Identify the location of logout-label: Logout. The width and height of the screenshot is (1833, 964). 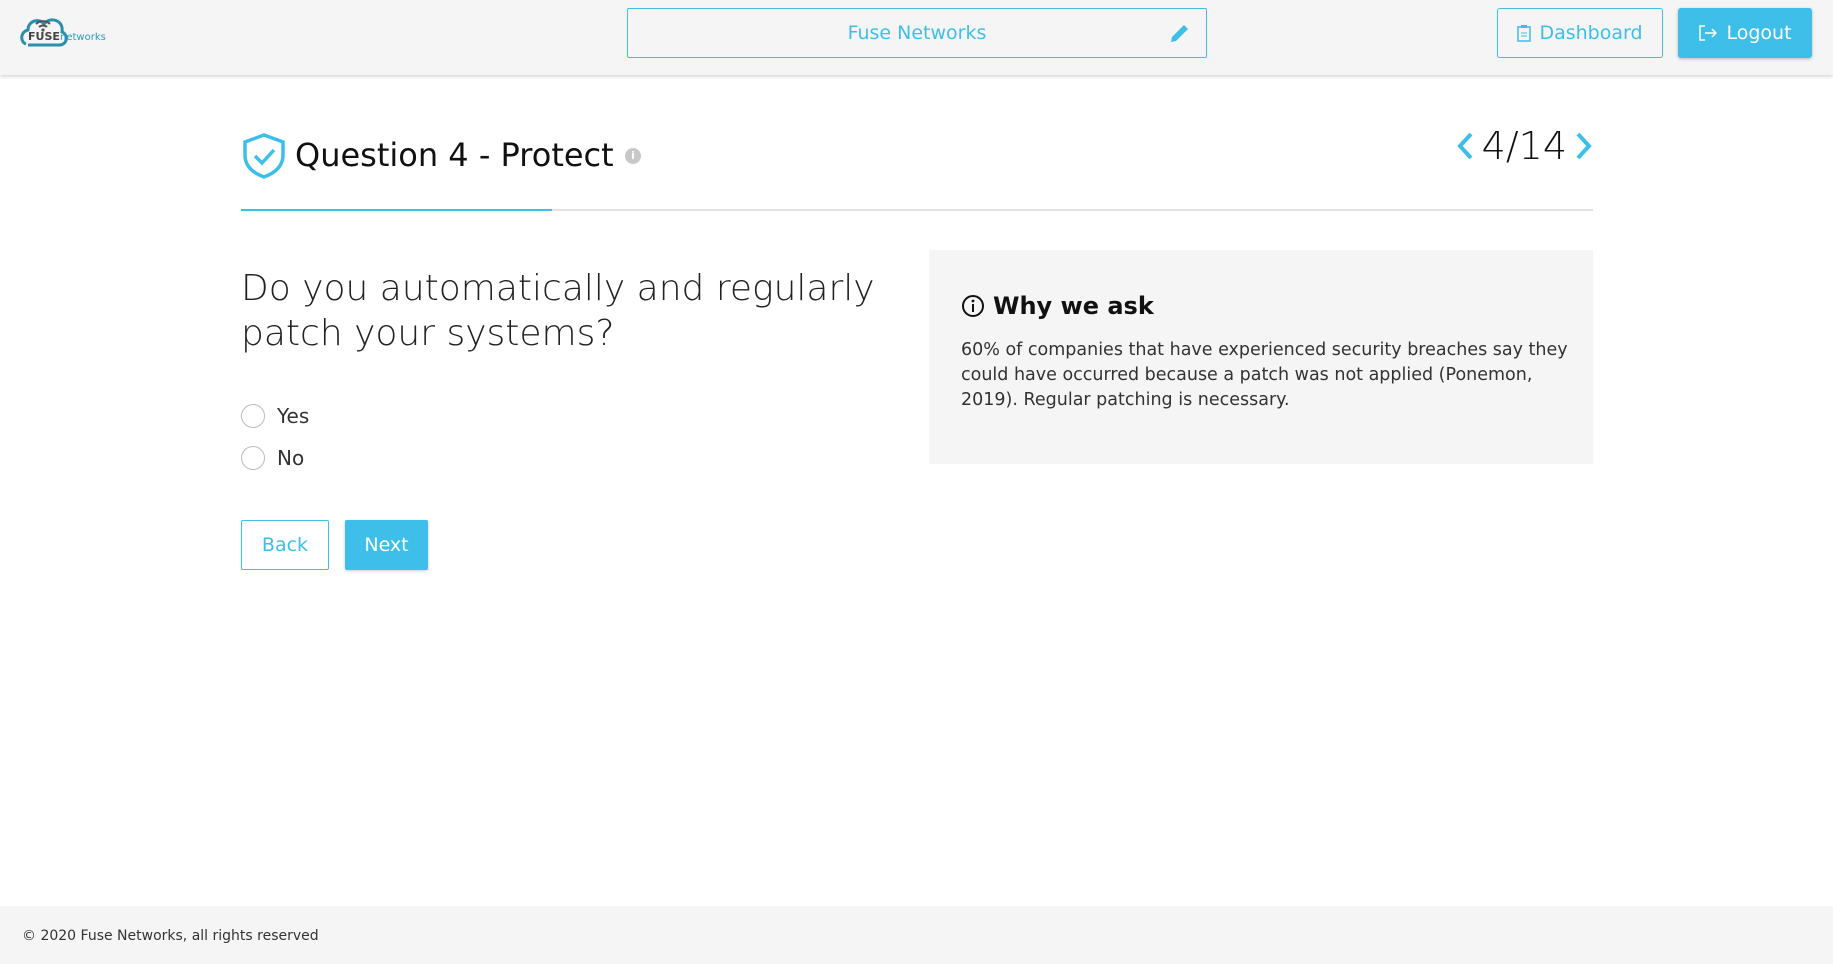
(1759, 33).